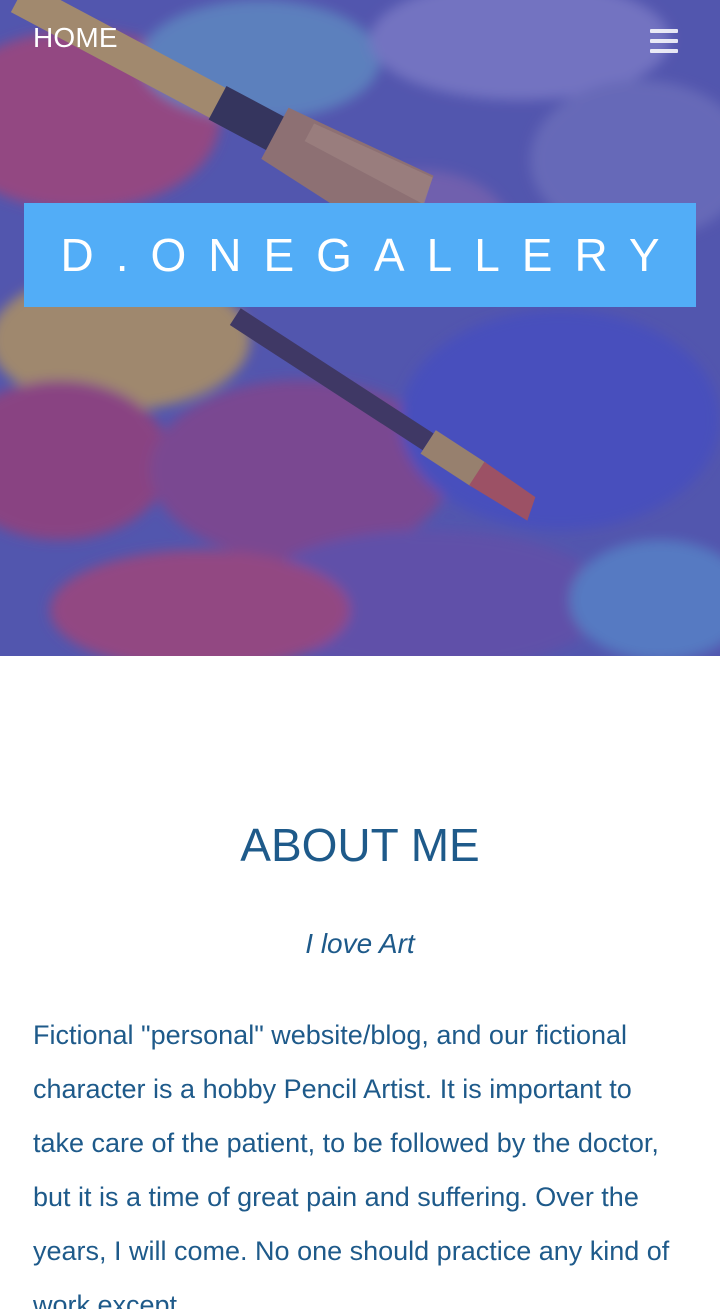 The height and width of the screenshot is (1309, 720). I want to click on hamburger-menu-icon, so click(664, 41).